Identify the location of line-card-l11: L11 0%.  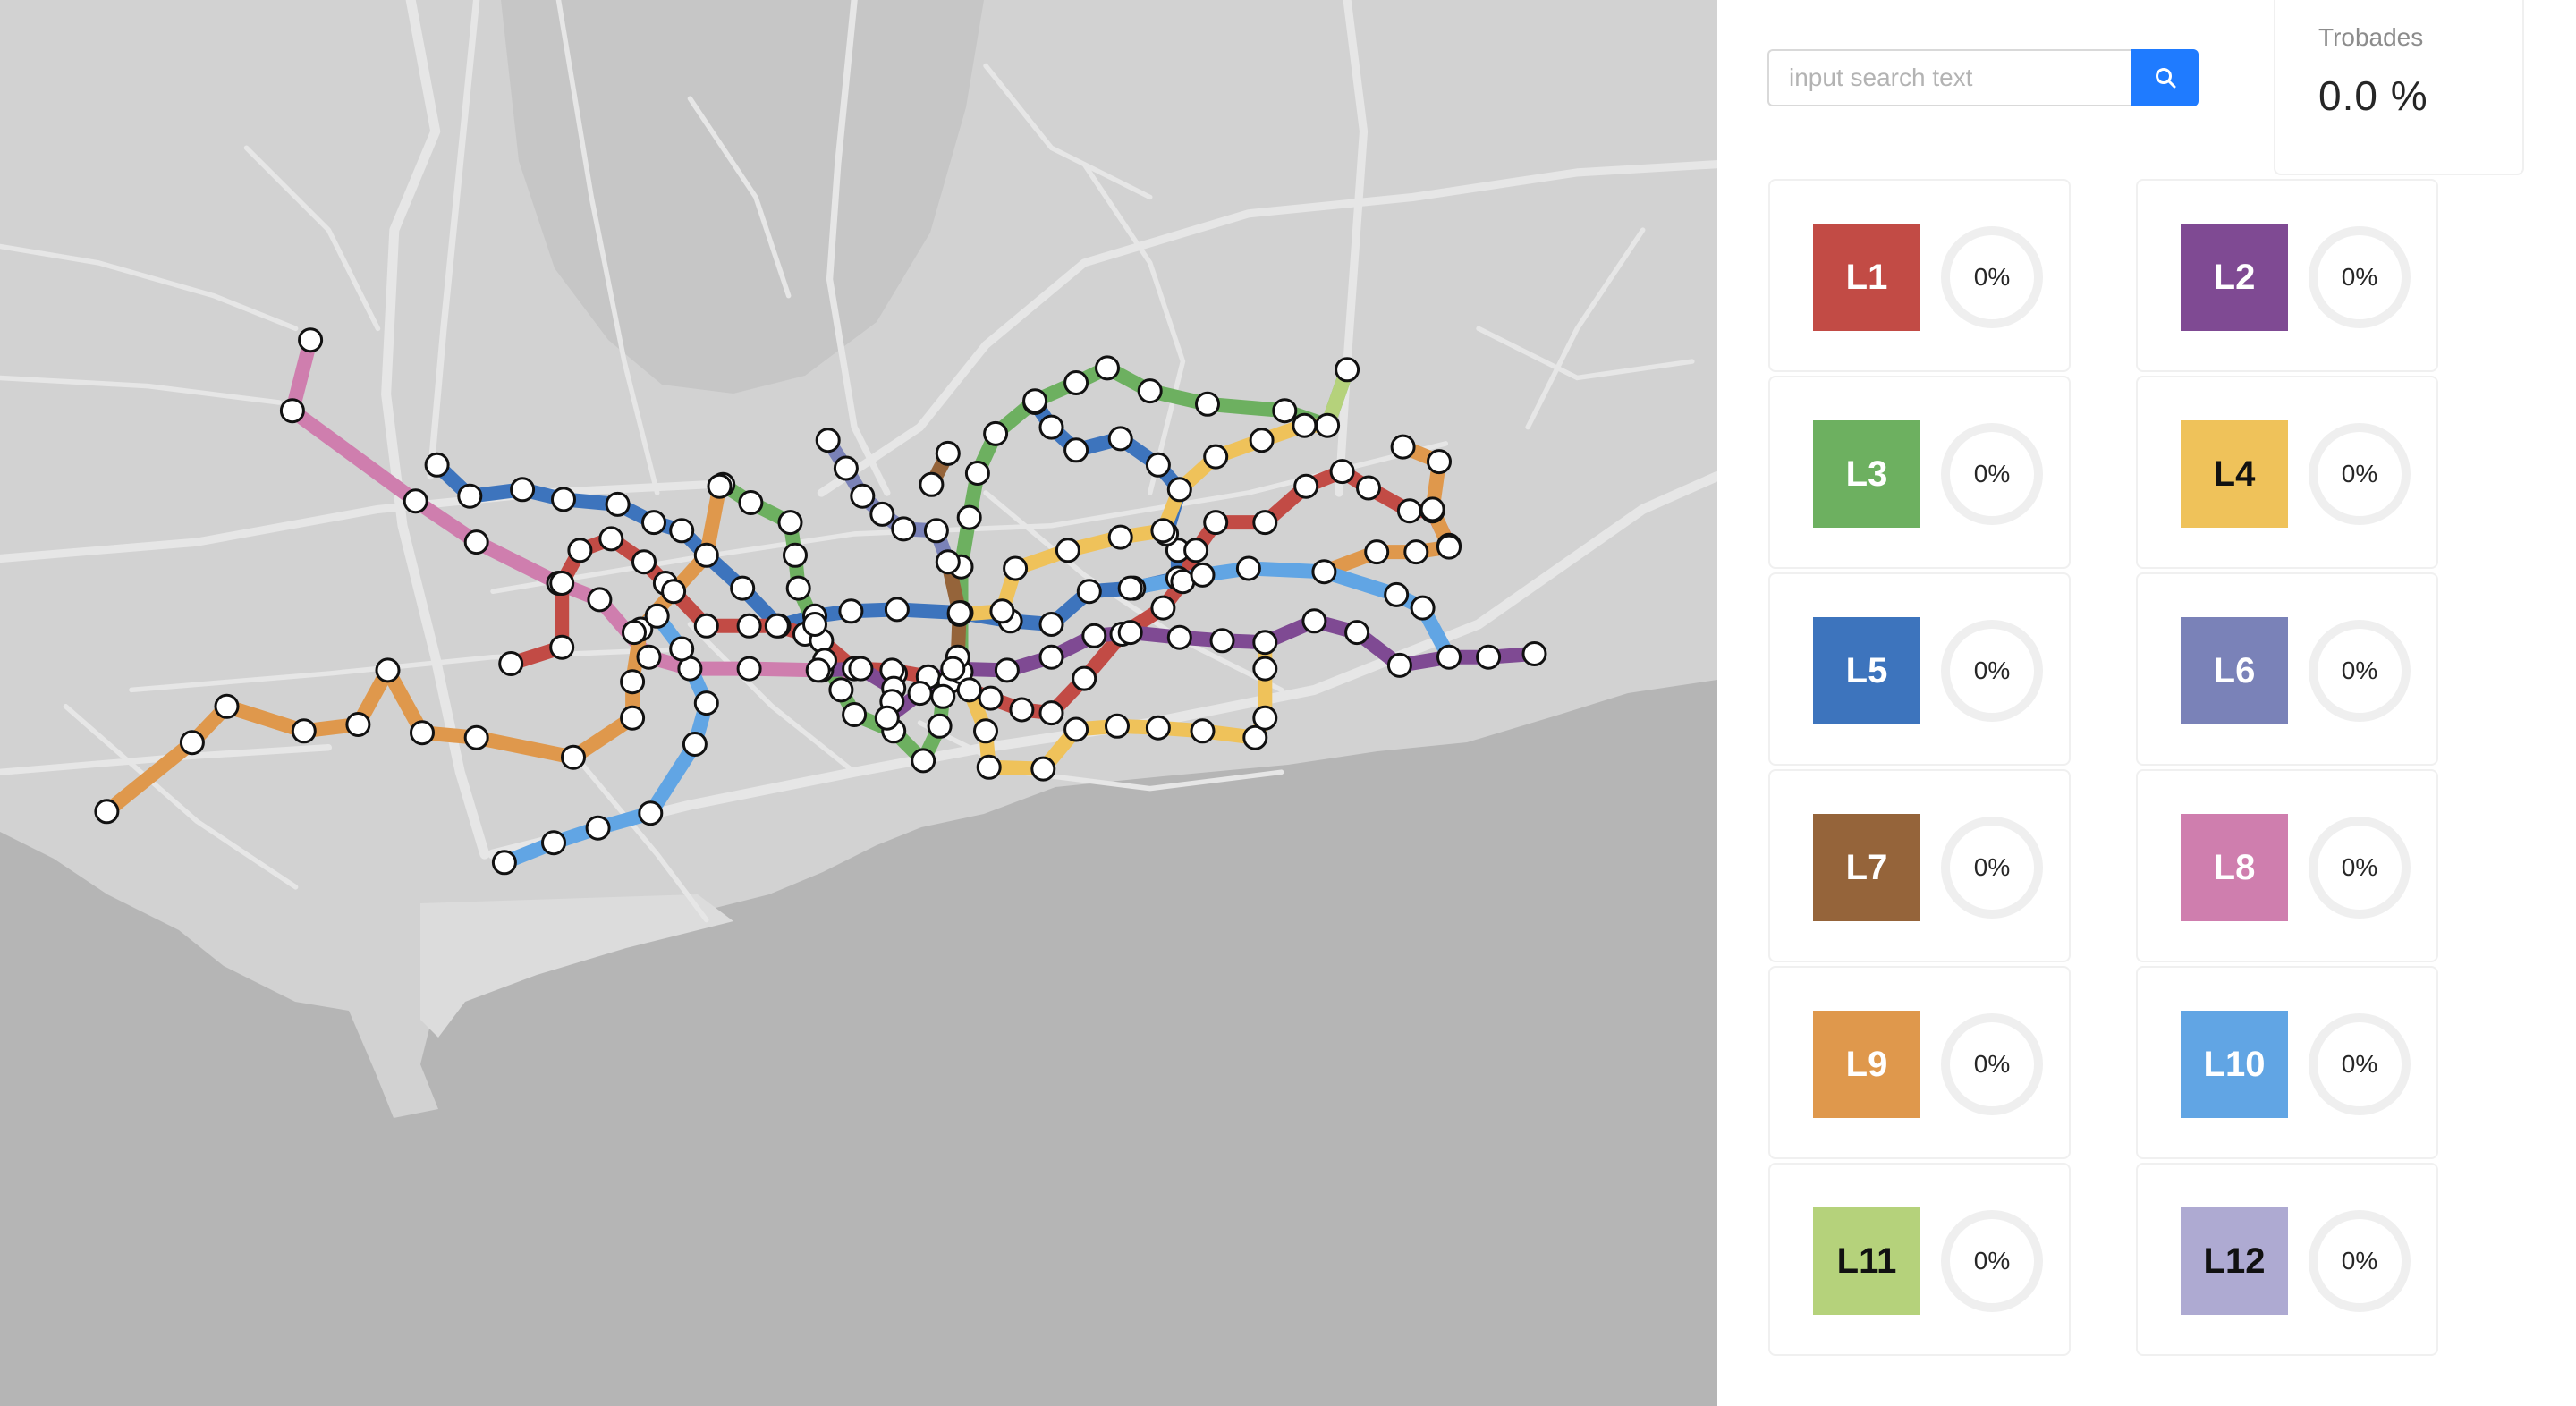
(1919, 1260).